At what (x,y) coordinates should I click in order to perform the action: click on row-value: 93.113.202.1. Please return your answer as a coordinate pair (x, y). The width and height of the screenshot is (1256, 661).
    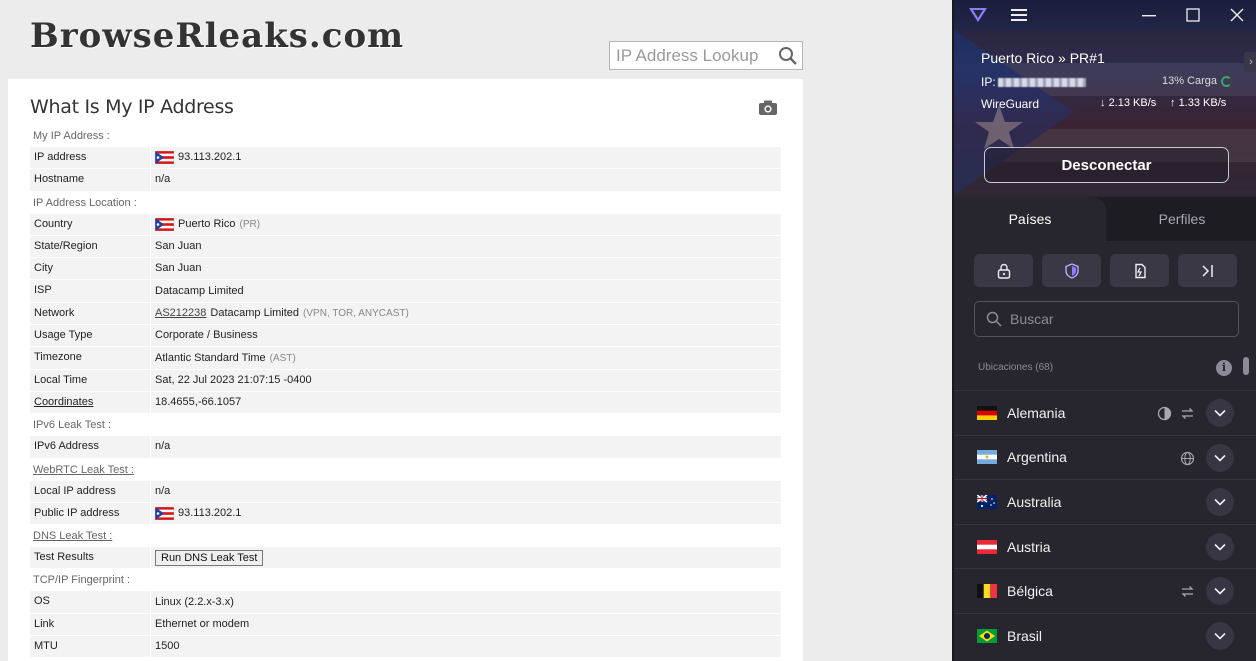
    Looking at the image, I should click on (465, 513).